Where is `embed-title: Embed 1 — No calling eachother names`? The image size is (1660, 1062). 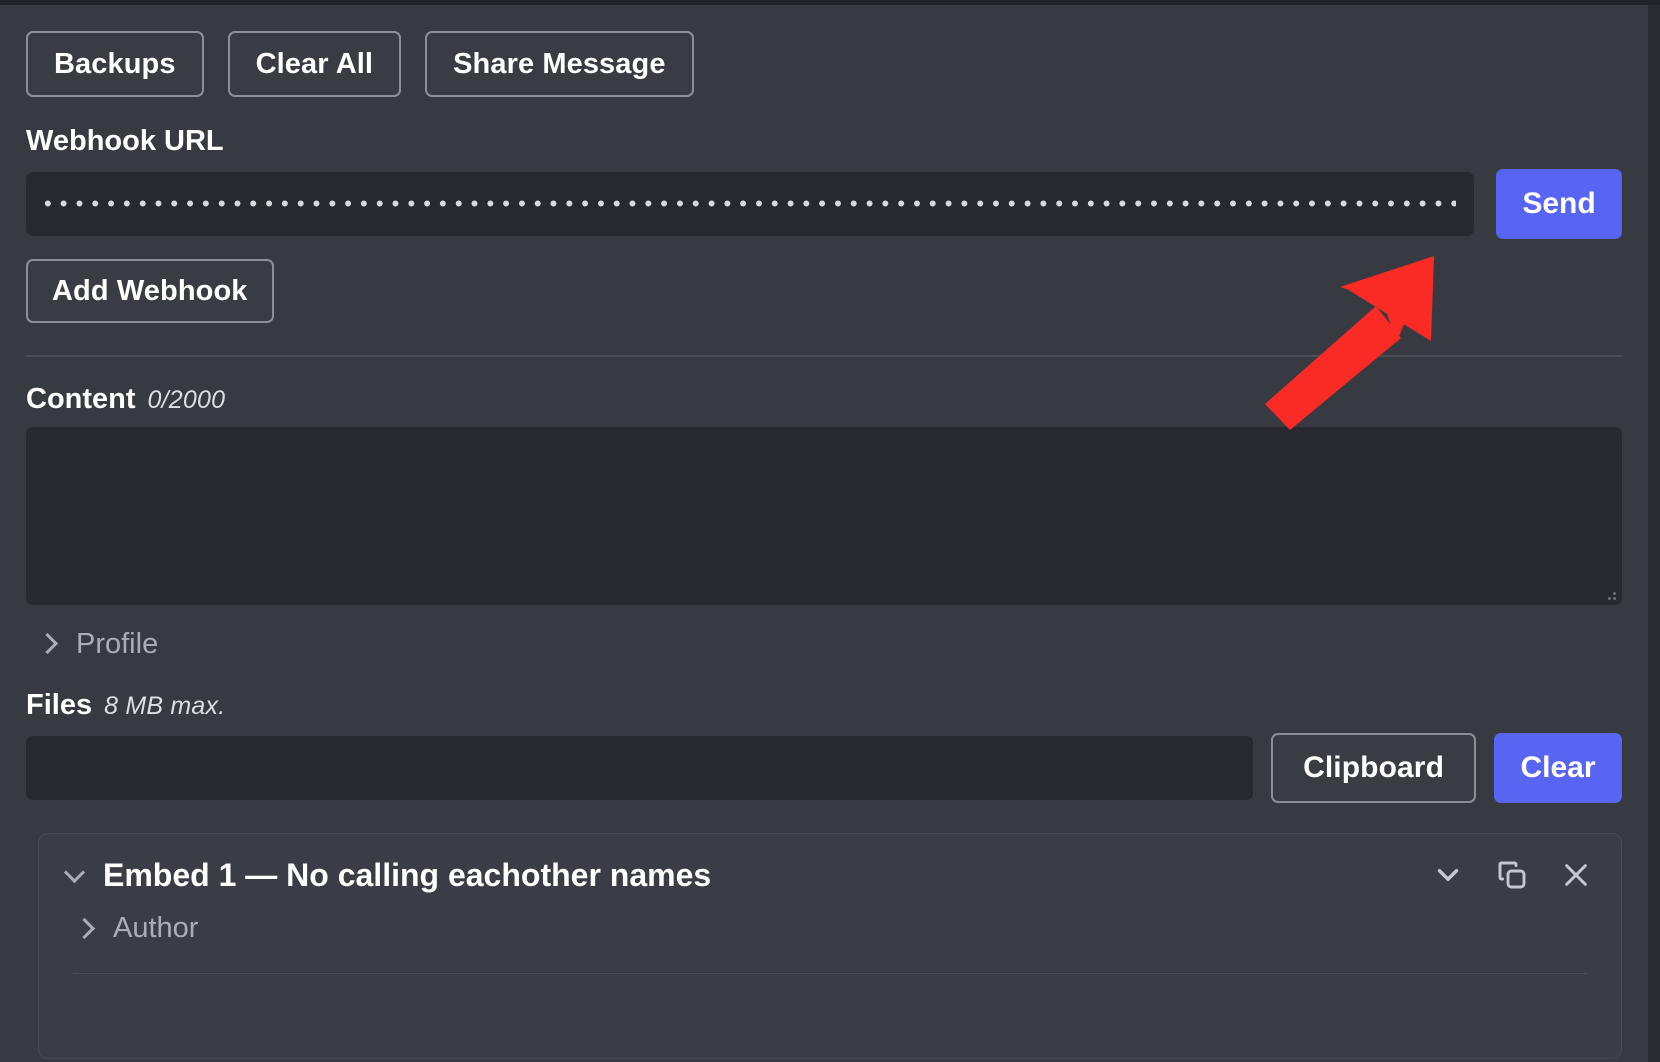
embed-title: Embed 1 — No calling eachother names is located at coordinates (407, 874).